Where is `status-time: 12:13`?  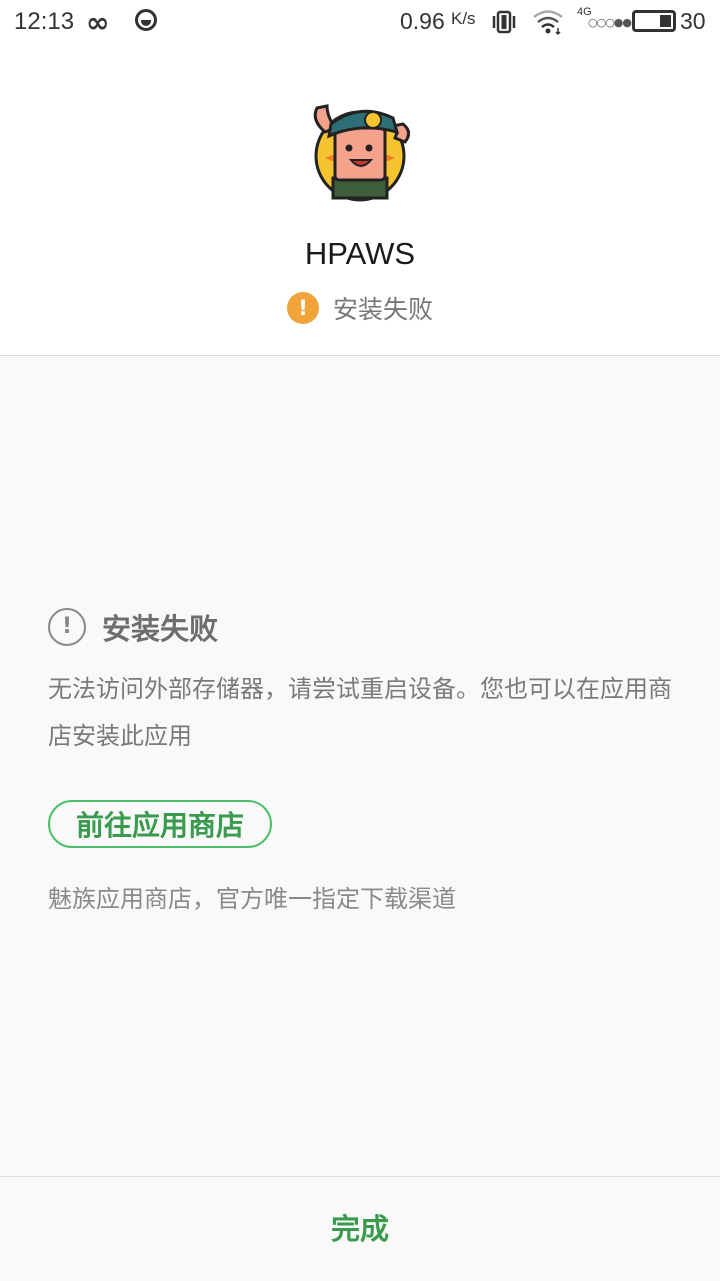
status-time: 12:13 is located at coordinates (44, 21).